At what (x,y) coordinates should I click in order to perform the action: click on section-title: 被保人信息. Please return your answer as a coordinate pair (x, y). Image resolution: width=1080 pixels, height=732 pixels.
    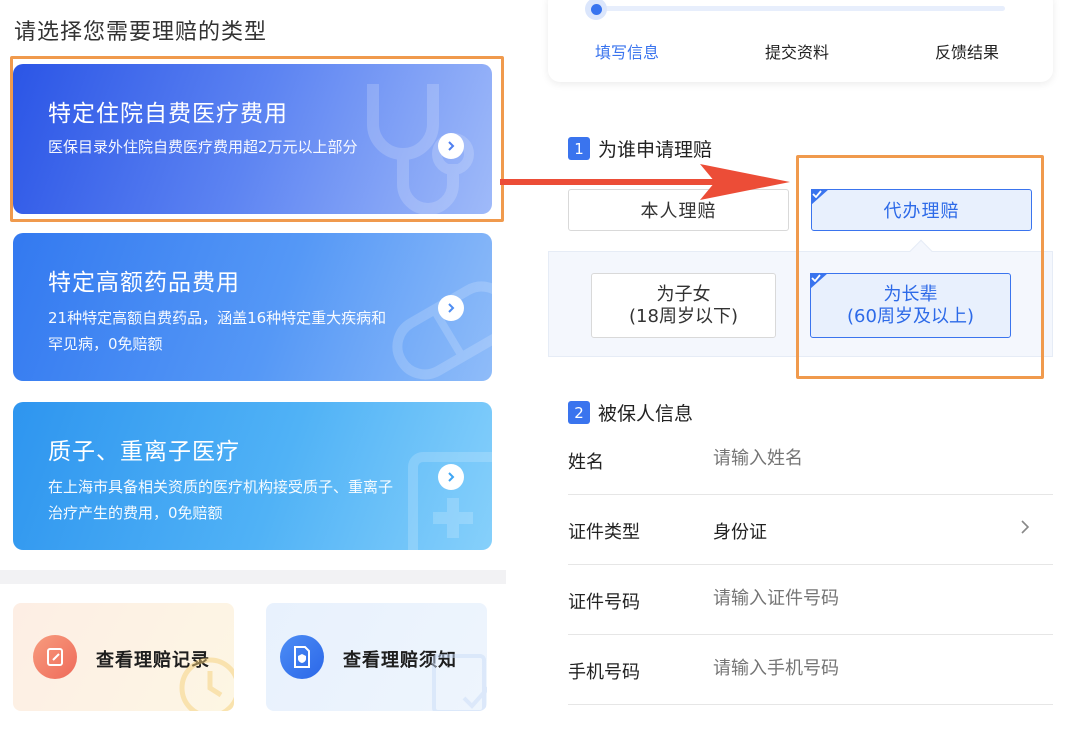
    Looking at the image, I should click on (646, 414).